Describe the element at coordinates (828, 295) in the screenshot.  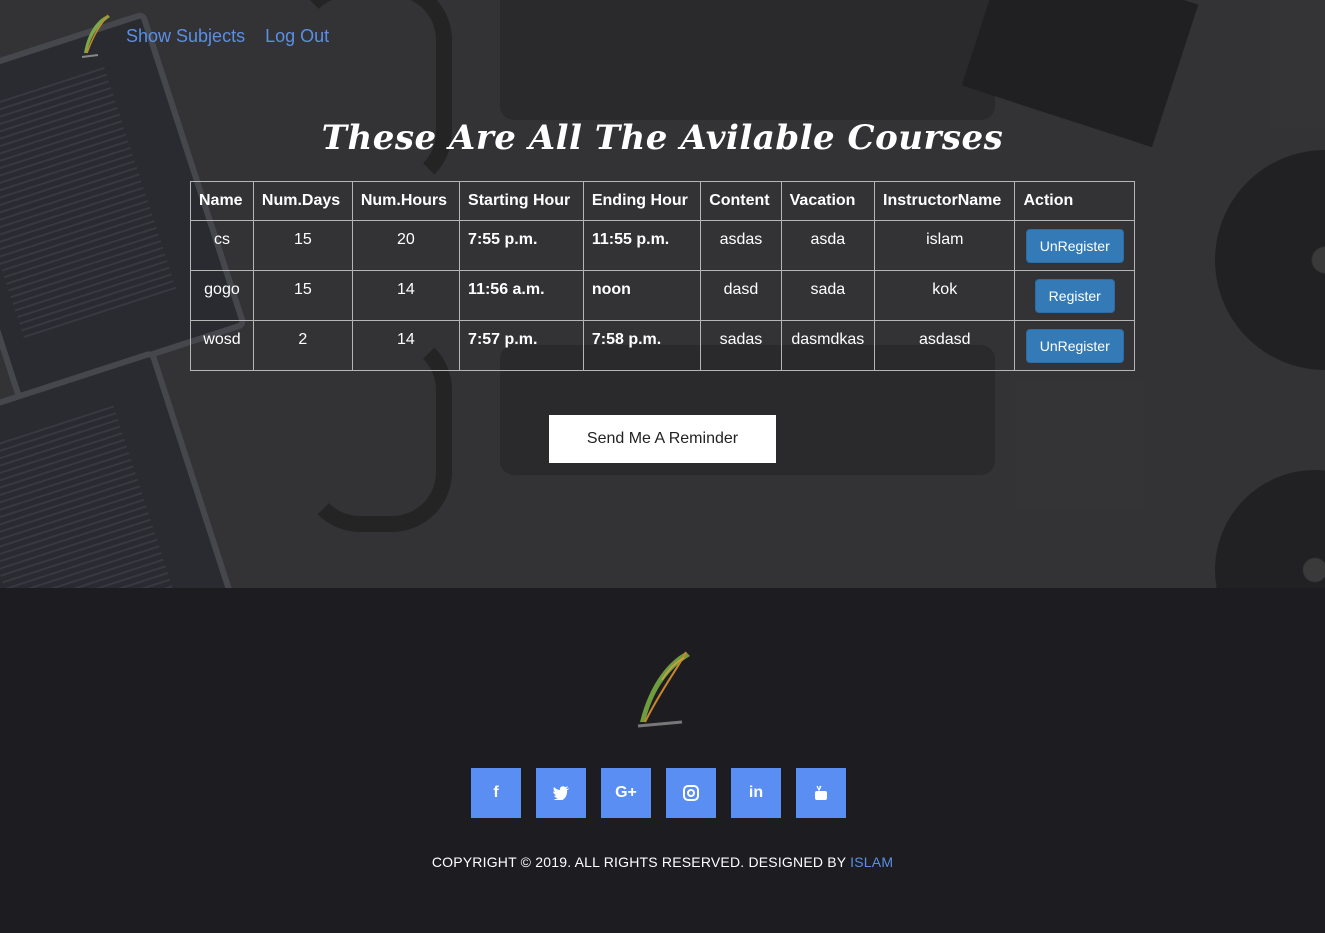
I see `cell-vacation: sada` at that location.